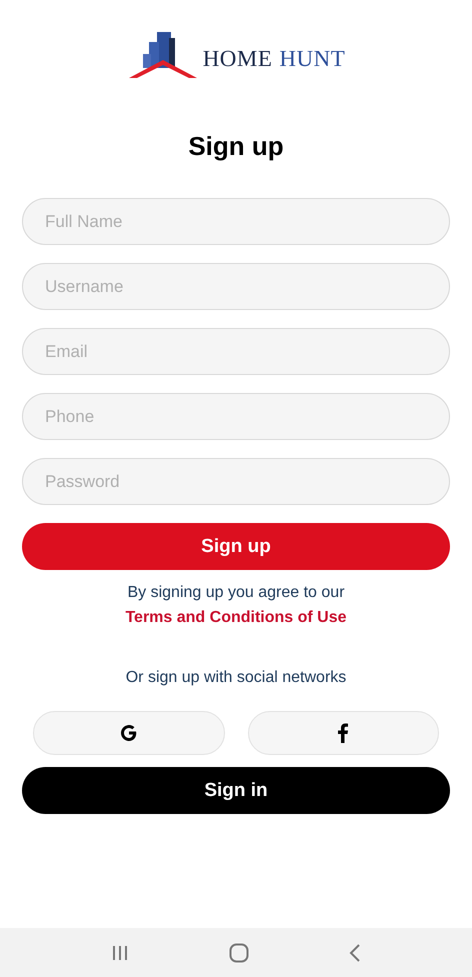  I want to click on agreement-text: By signing up you agree to our, so click(236, 593).